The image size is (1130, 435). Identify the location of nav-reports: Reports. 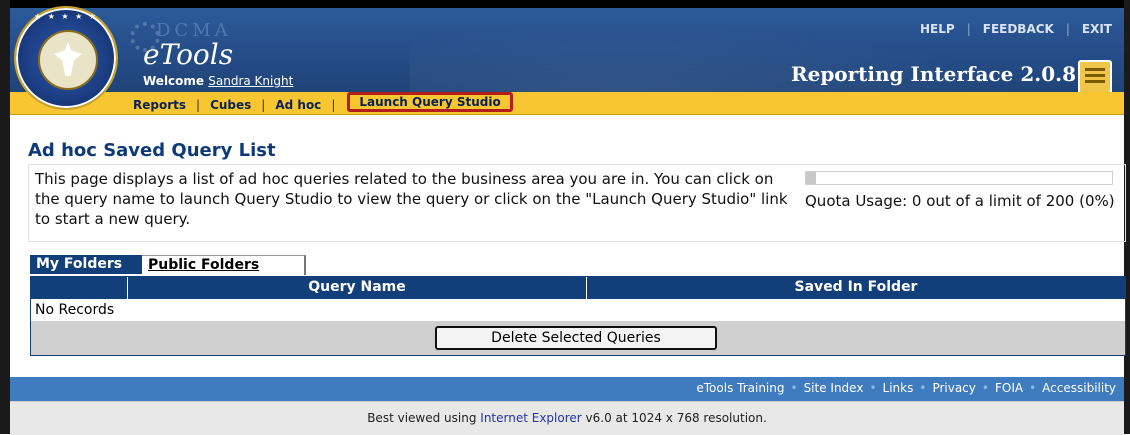
(159, 105).